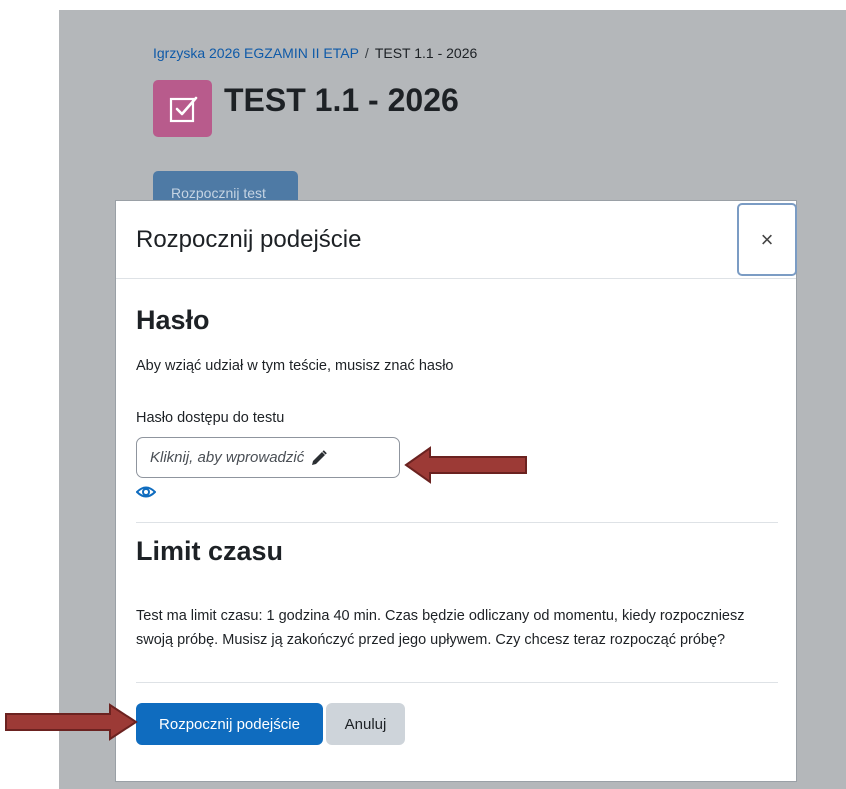 The width and height of the screenshot is (846, 789). What do you see at coordinates (146, 494) in the screenshot?
I see `eye-icon` at bounding box center [146, 494].